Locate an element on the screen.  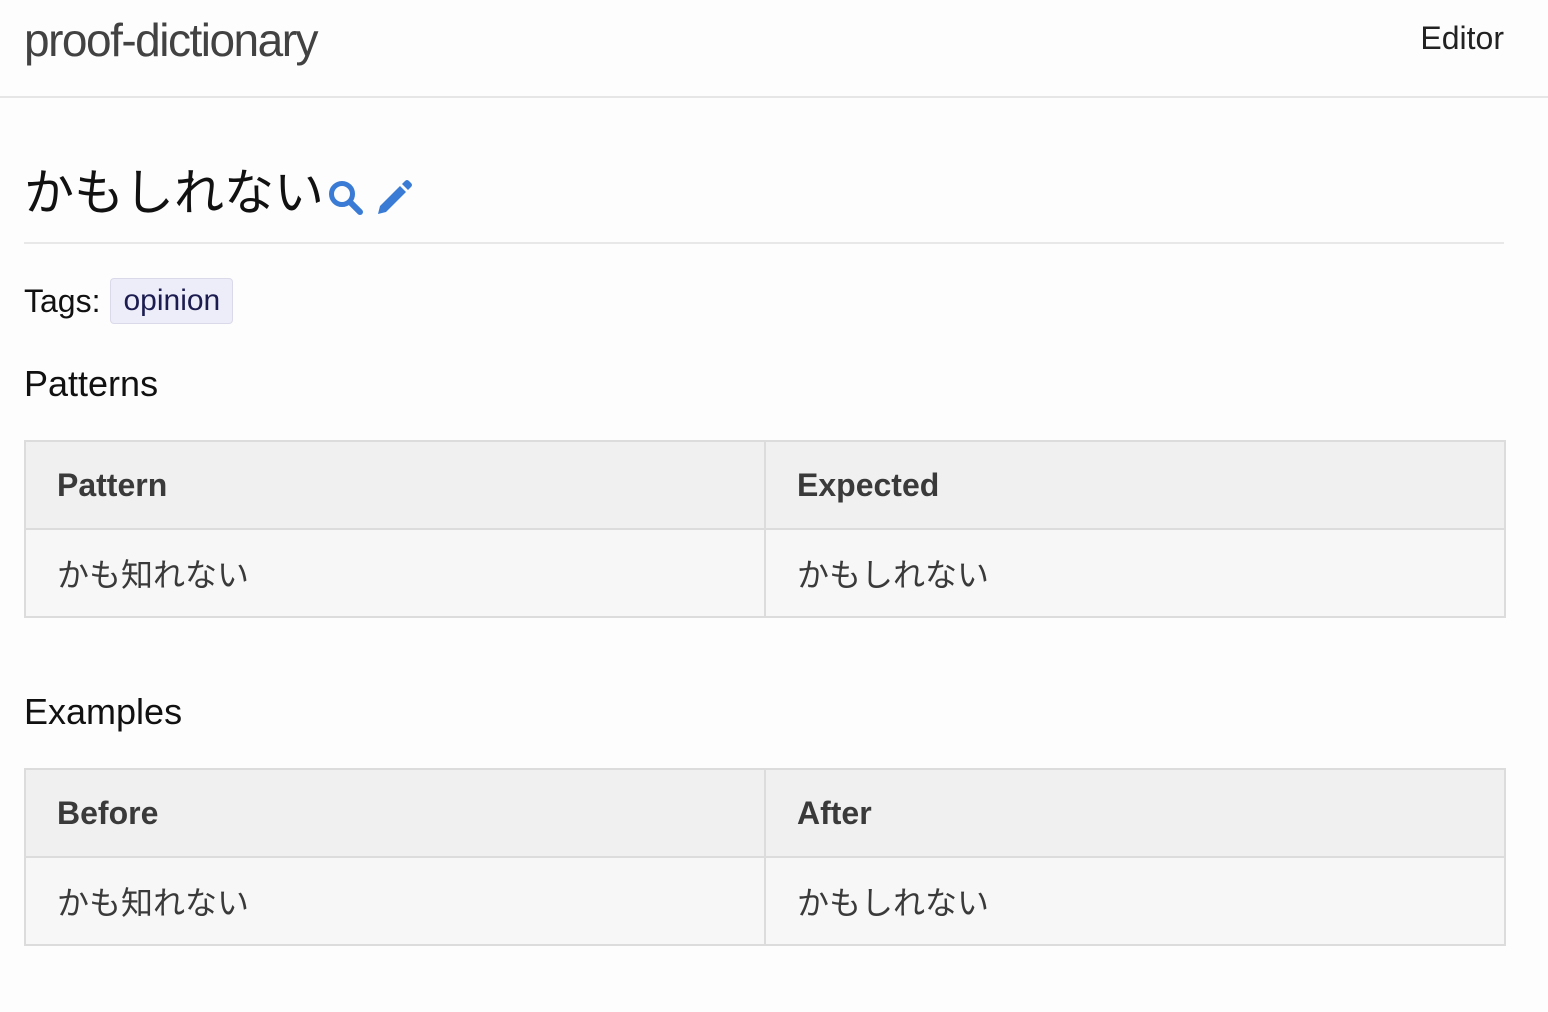
tags-label: Tags: is located at coordinates (62, 301).